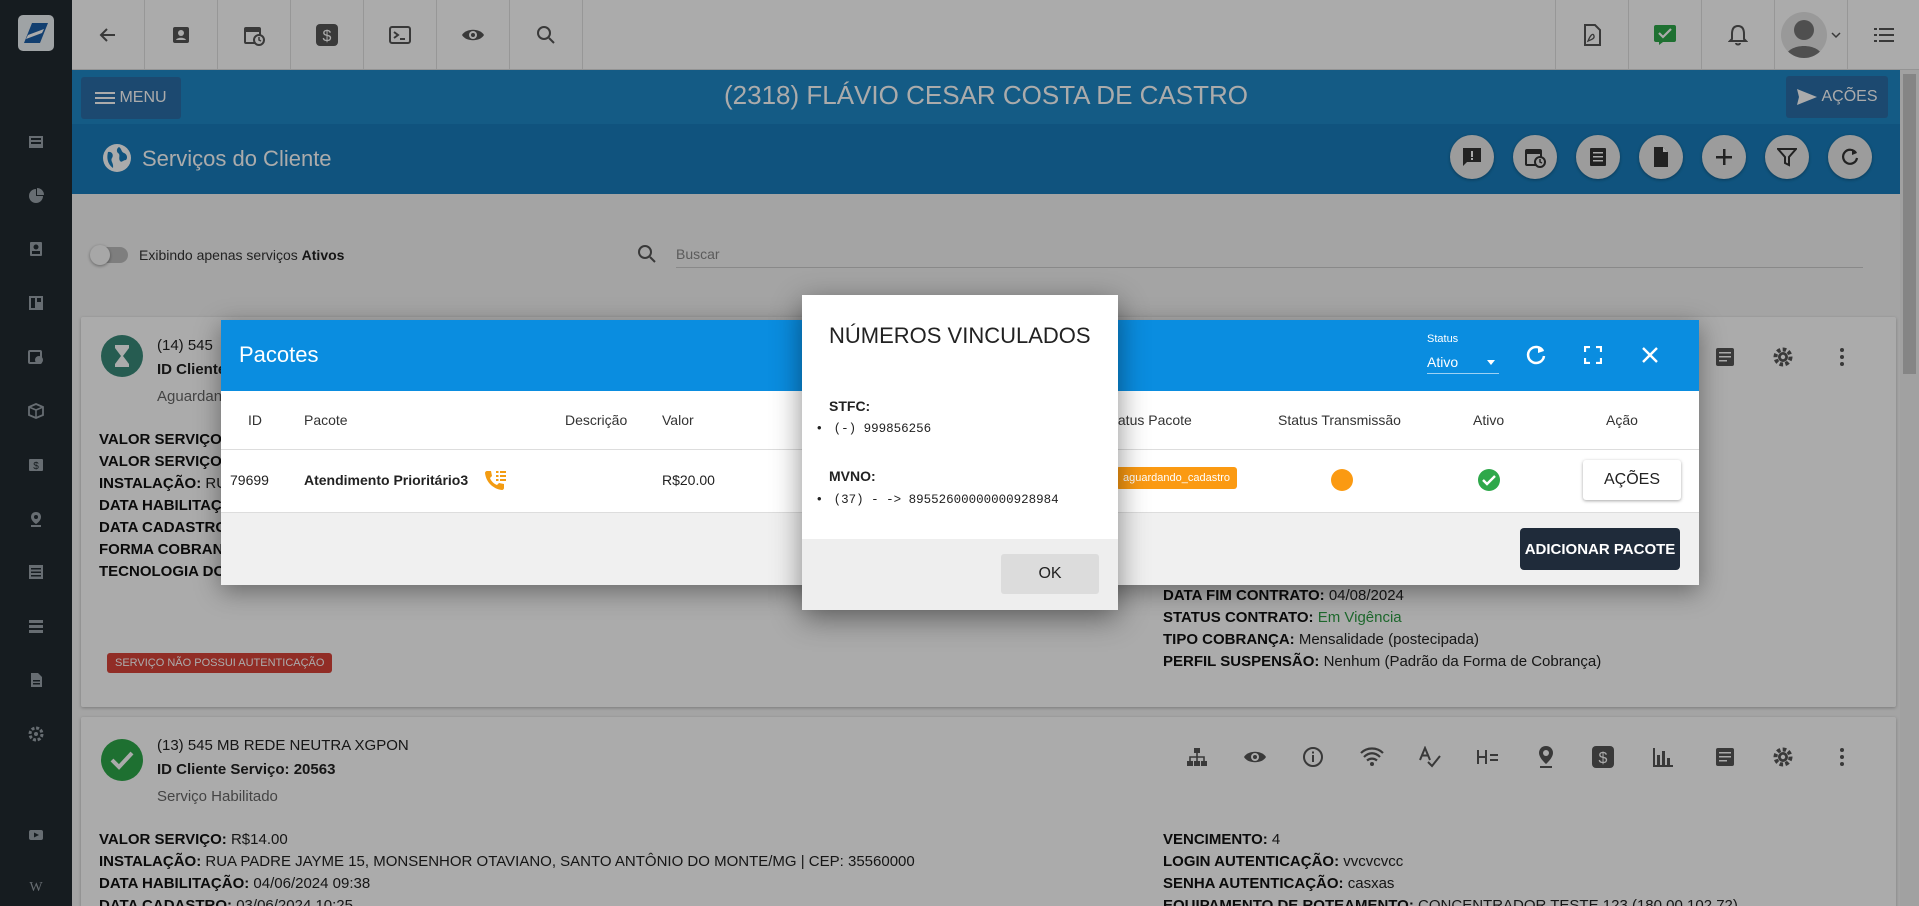  Describe the element at coordinates (249, 480) in the screenshot. I see `row-id: 79699` at that location.